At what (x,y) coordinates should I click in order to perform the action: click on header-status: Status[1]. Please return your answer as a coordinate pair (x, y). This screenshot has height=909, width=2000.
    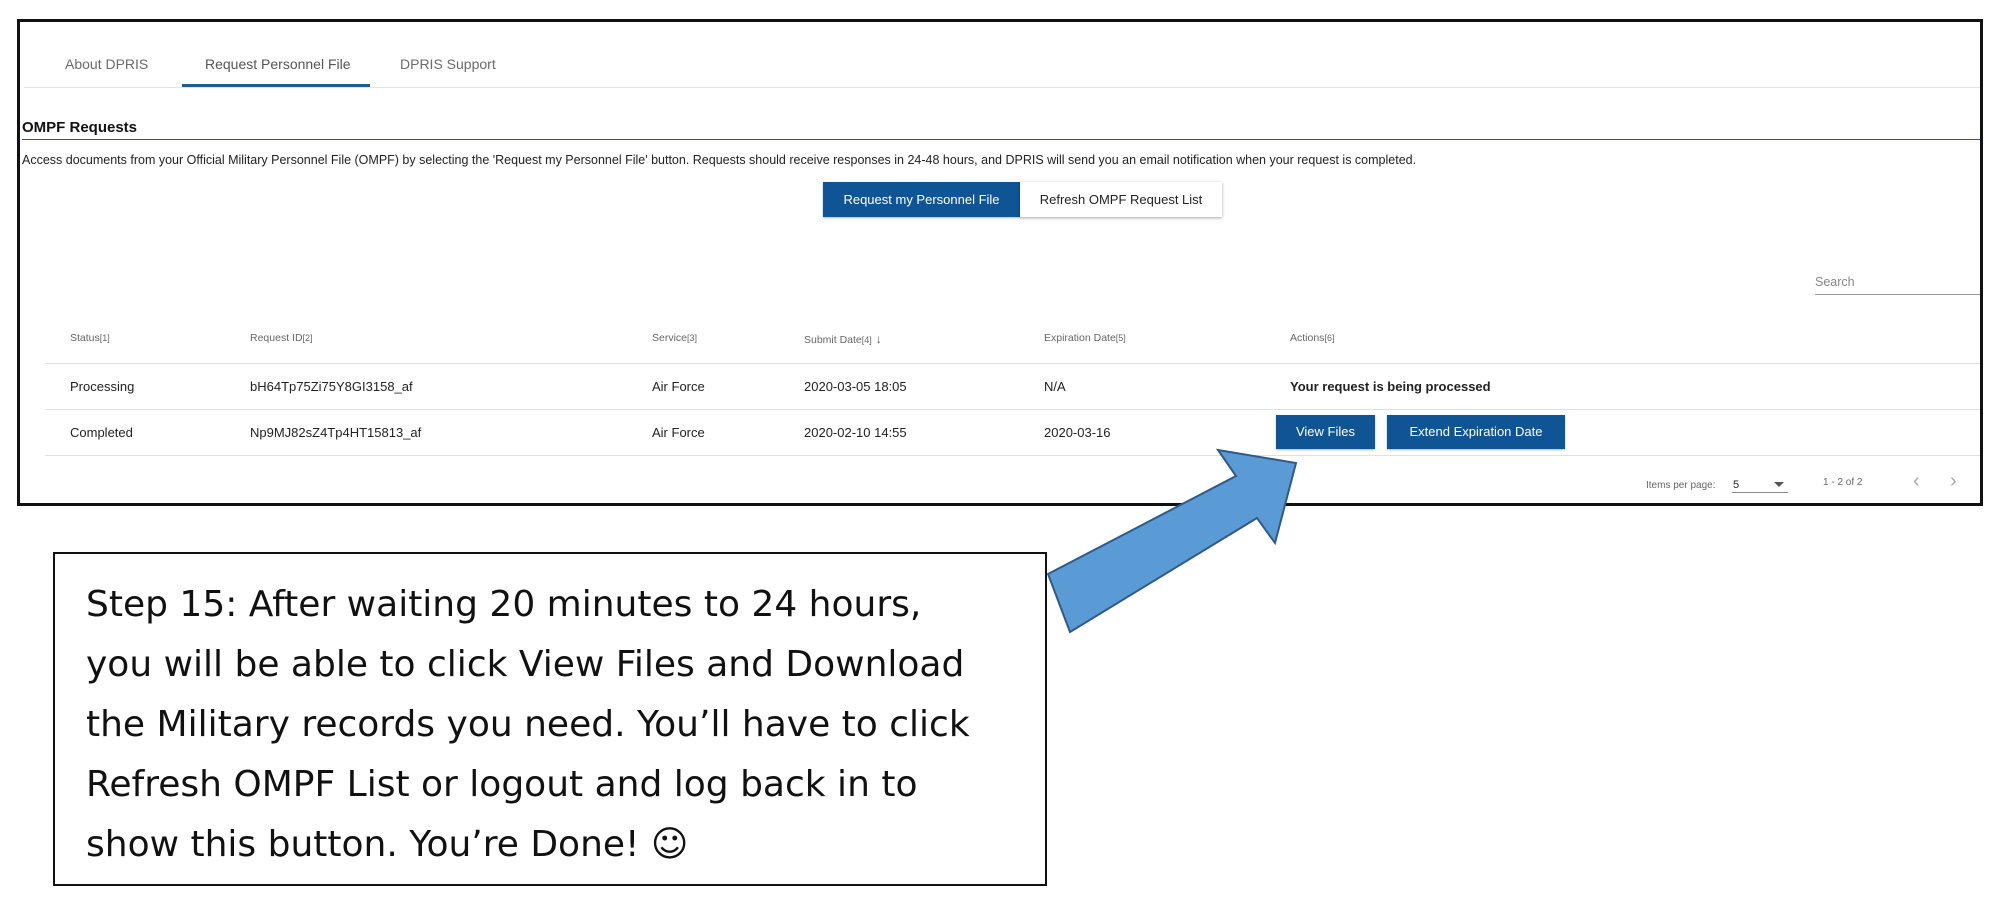
    Looking at the image, I should click on (90, 338).